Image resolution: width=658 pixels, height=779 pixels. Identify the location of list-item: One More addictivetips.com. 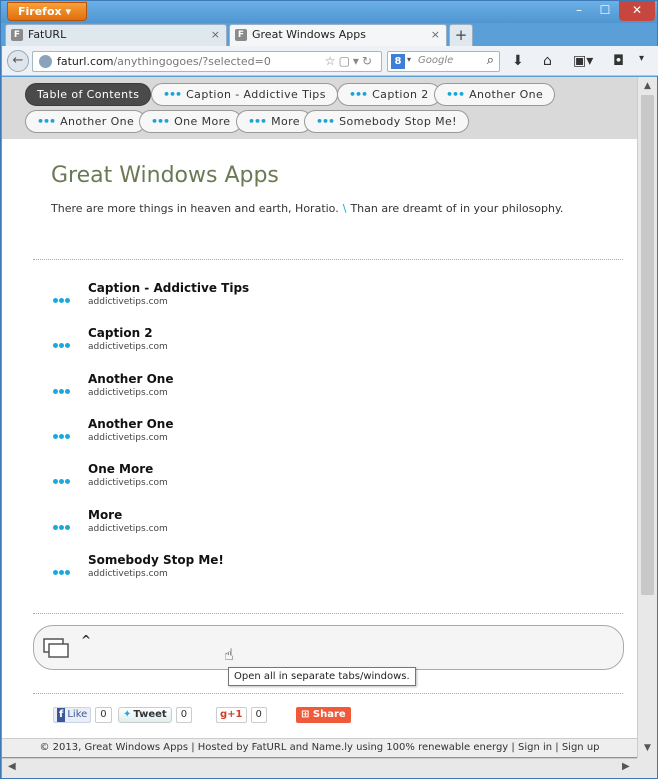
(251, 479).